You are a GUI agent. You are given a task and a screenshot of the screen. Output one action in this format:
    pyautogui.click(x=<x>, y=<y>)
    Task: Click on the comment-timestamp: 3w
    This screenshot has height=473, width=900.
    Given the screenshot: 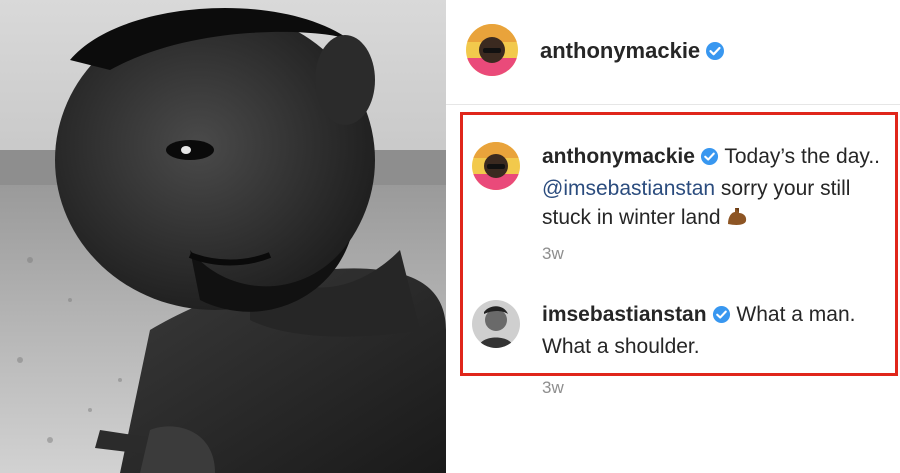 What is the action you would take?
    pyautogui.click(x=553, y=388)
    